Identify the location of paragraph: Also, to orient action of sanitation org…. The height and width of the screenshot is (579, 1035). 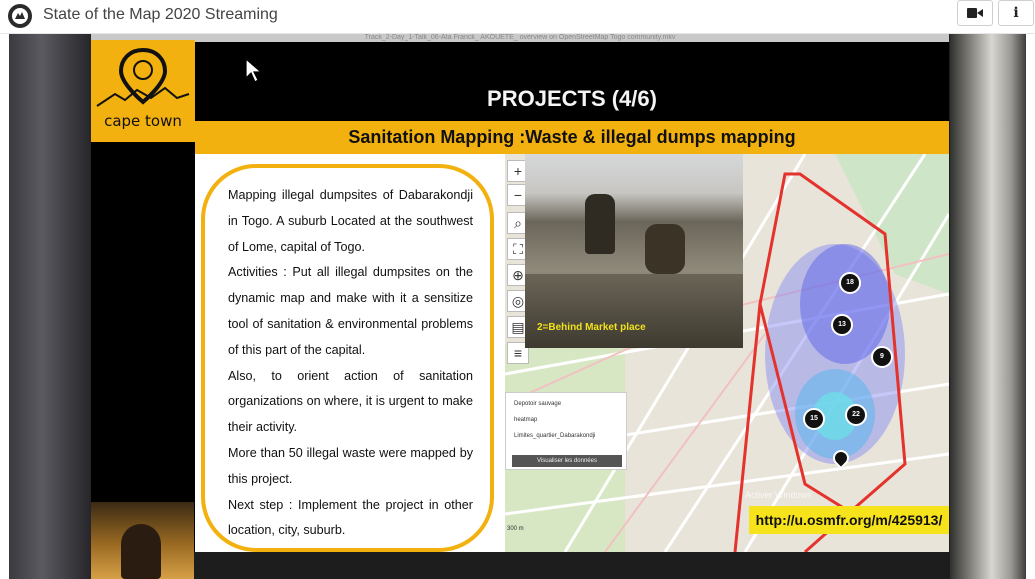
(350, 401).